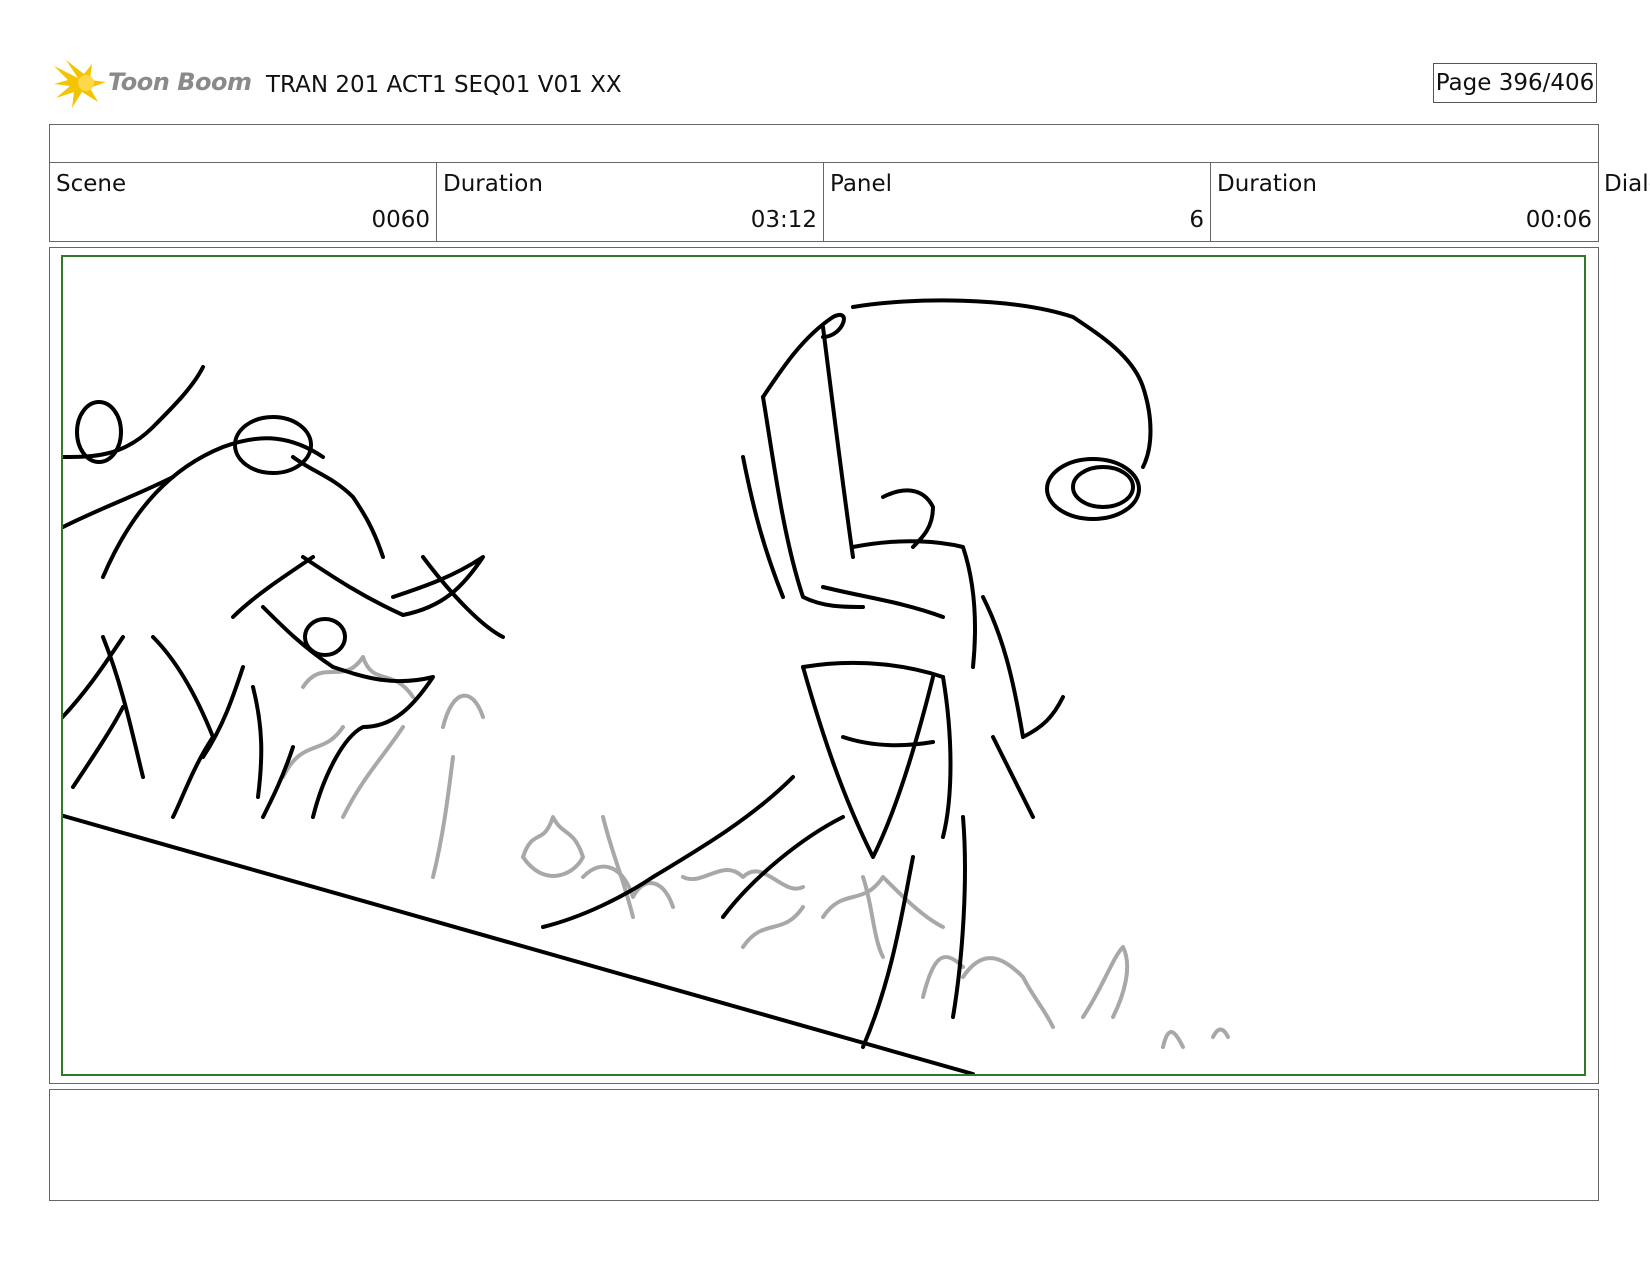  I want to click on panel-value: 6, so click(1196, 220).